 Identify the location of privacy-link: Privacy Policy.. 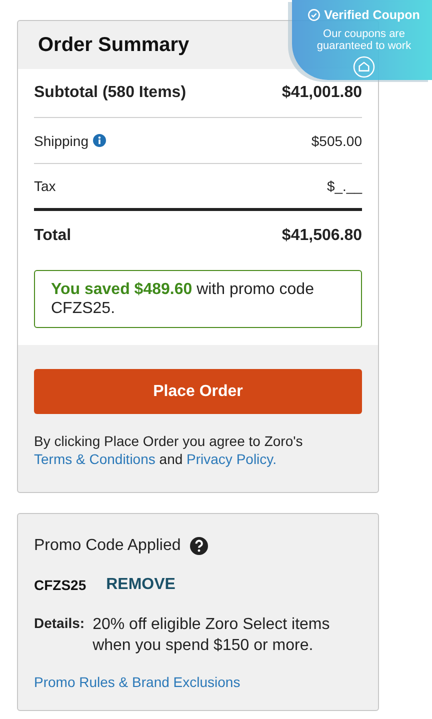
(231, 459).